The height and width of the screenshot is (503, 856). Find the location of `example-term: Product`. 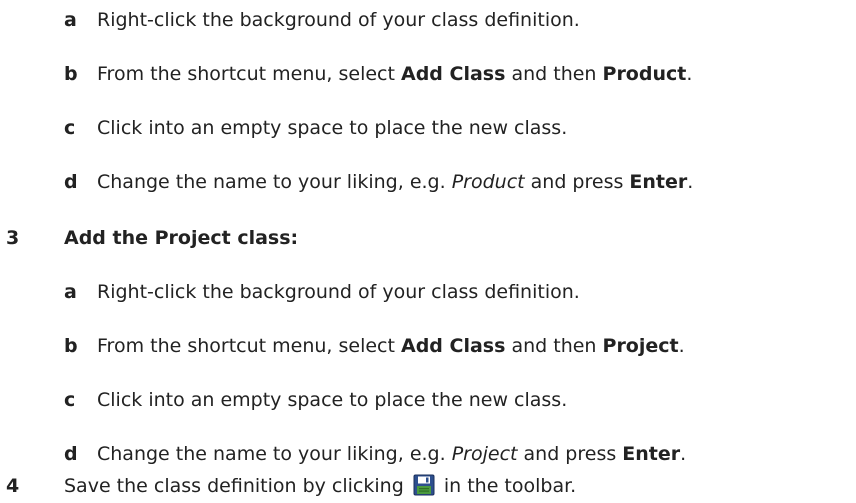

example-term: Product is located at coordinates (488, 182).